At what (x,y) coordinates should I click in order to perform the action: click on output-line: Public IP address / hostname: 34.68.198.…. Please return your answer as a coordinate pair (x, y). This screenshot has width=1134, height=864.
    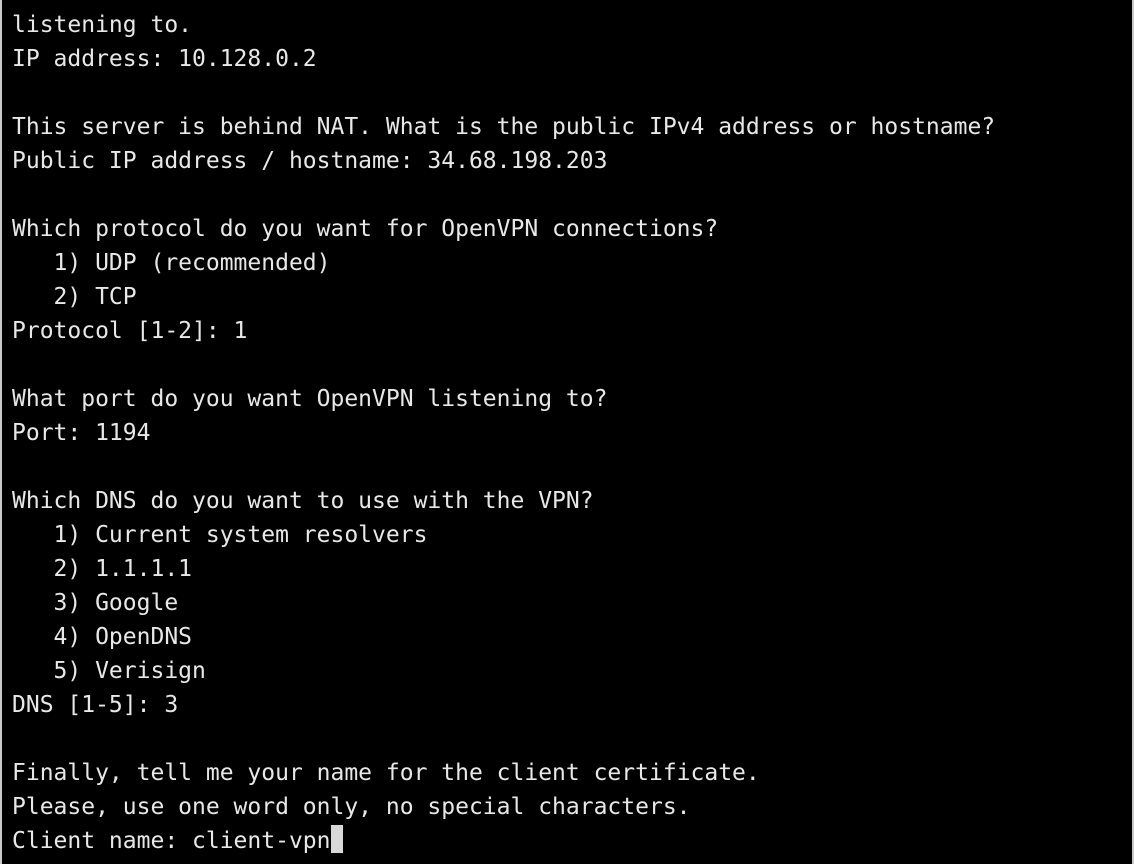
    Looking at the image, I should click on (310, 161).